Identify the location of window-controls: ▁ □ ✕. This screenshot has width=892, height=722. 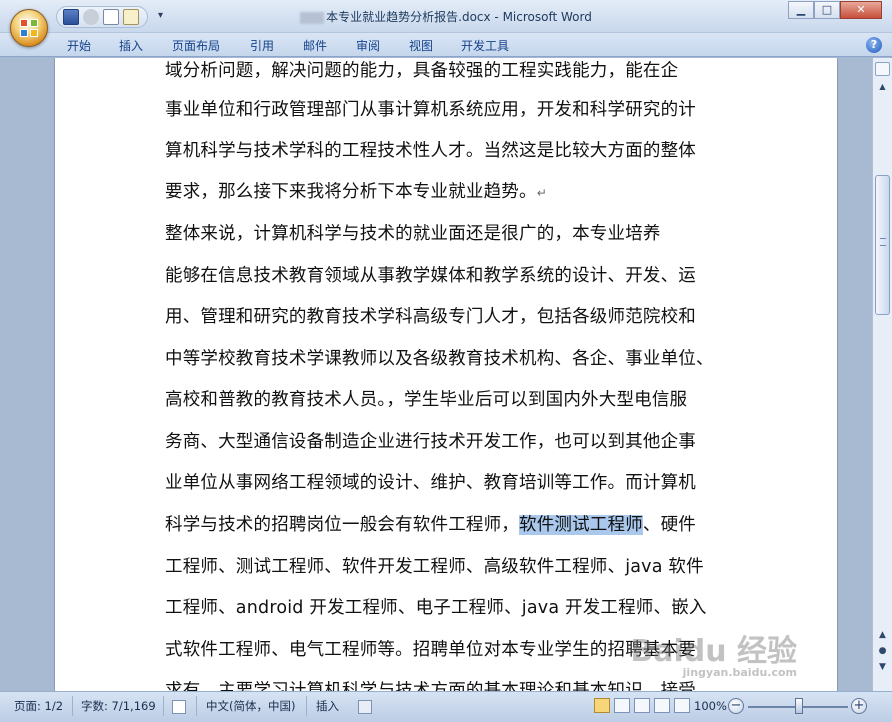
(835, 10).